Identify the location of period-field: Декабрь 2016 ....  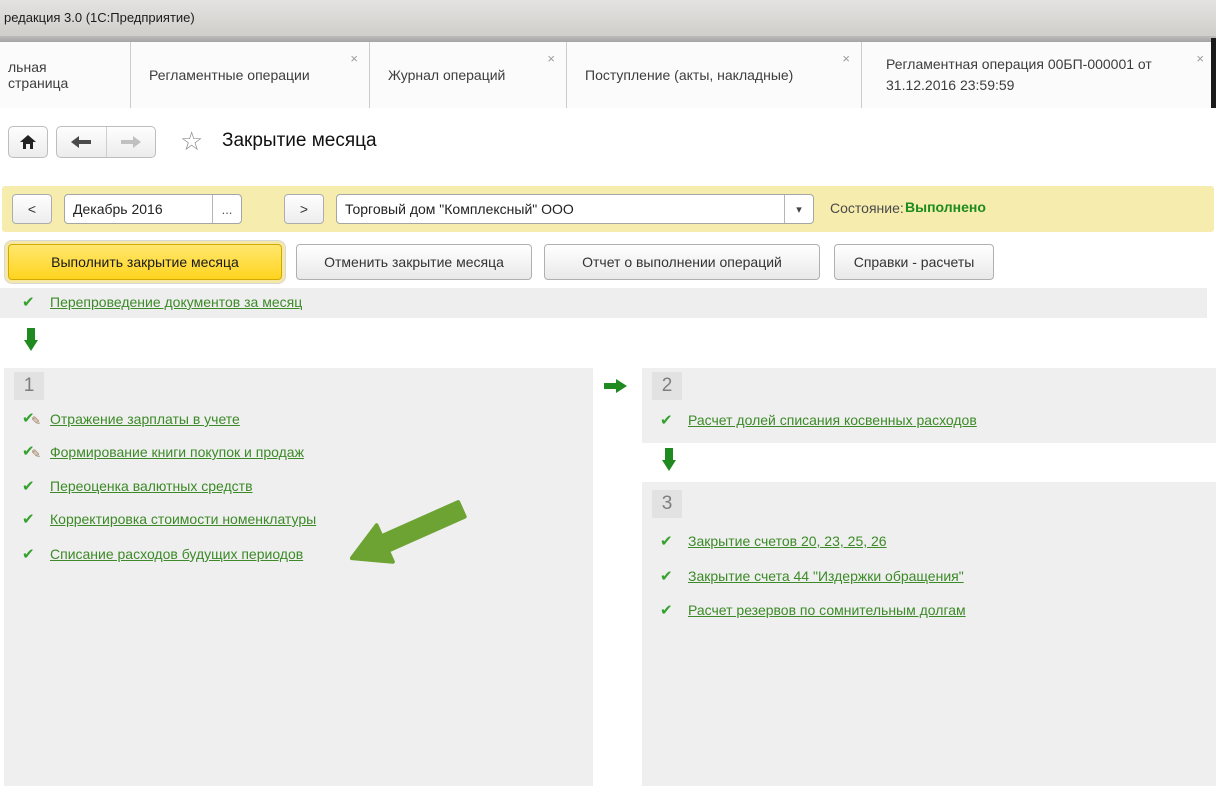
(153, 209).